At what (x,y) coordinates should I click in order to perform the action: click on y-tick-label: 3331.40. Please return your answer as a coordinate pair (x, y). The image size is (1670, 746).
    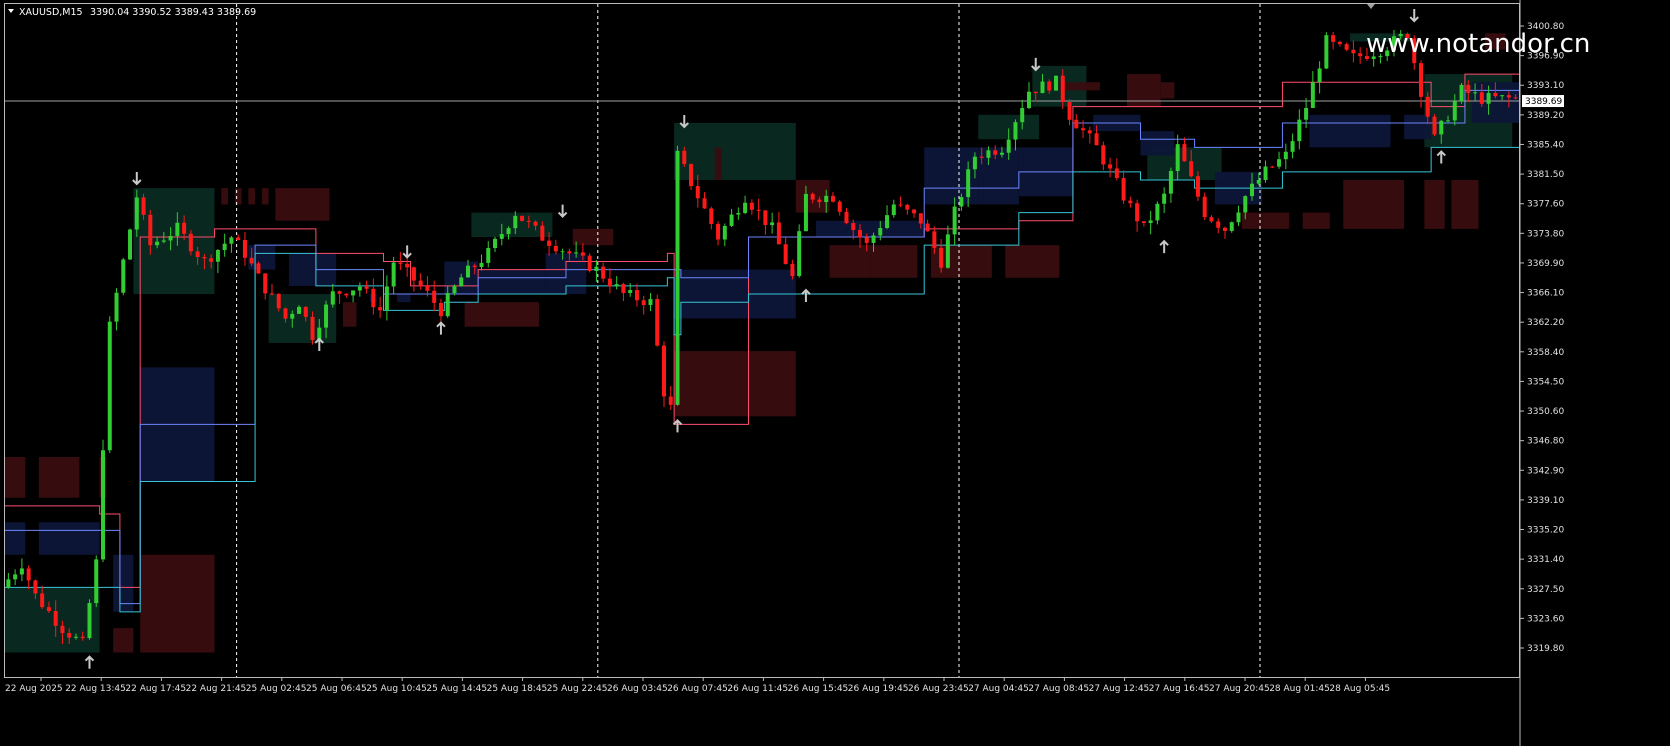
    Looking at the image, I should click on (1545, 560).